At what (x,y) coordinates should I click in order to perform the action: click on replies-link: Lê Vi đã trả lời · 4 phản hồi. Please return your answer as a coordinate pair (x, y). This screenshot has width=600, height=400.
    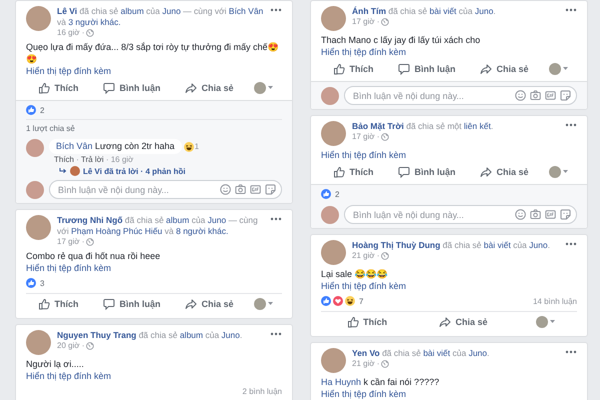
    Looking at the image, I should click on (134, 171).